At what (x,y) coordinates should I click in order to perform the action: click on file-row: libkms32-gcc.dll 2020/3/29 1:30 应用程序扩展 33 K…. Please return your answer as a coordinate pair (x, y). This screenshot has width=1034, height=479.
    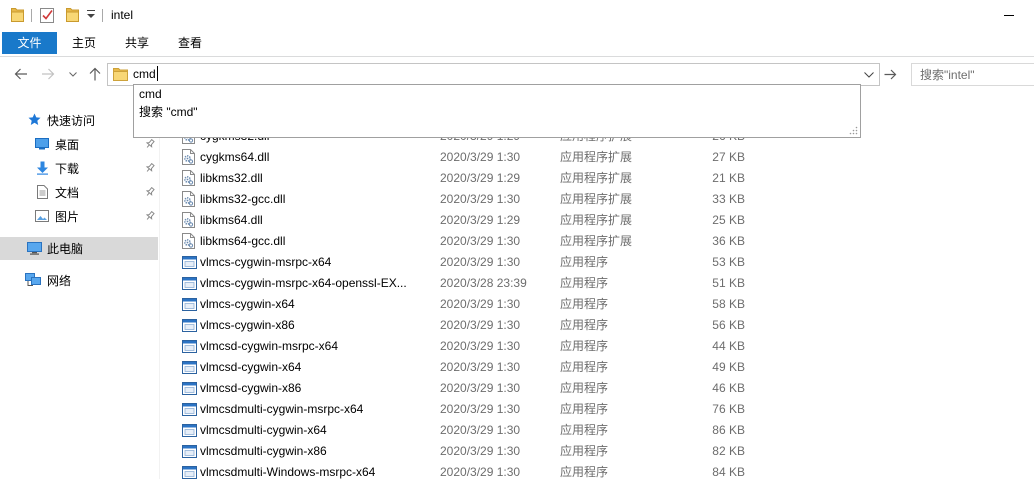
    Looking at the image, I should click on (464, 199).